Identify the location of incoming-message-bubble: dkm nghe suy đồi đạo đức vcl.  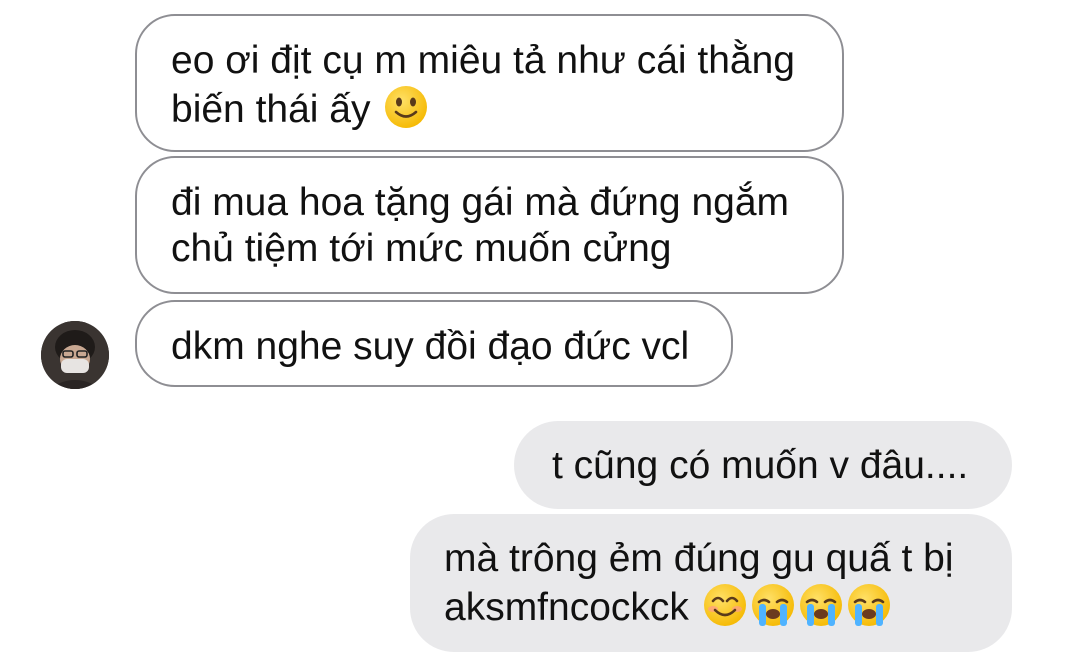
(434, 343).